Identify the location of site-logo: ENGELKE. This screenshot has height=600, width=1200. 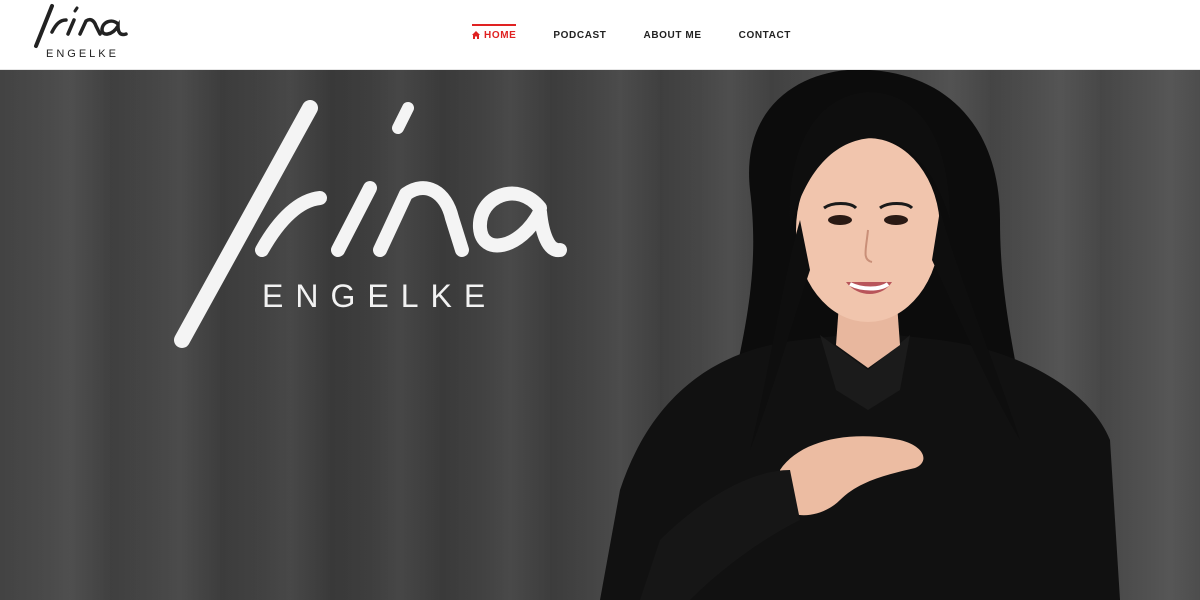
(77, 35).